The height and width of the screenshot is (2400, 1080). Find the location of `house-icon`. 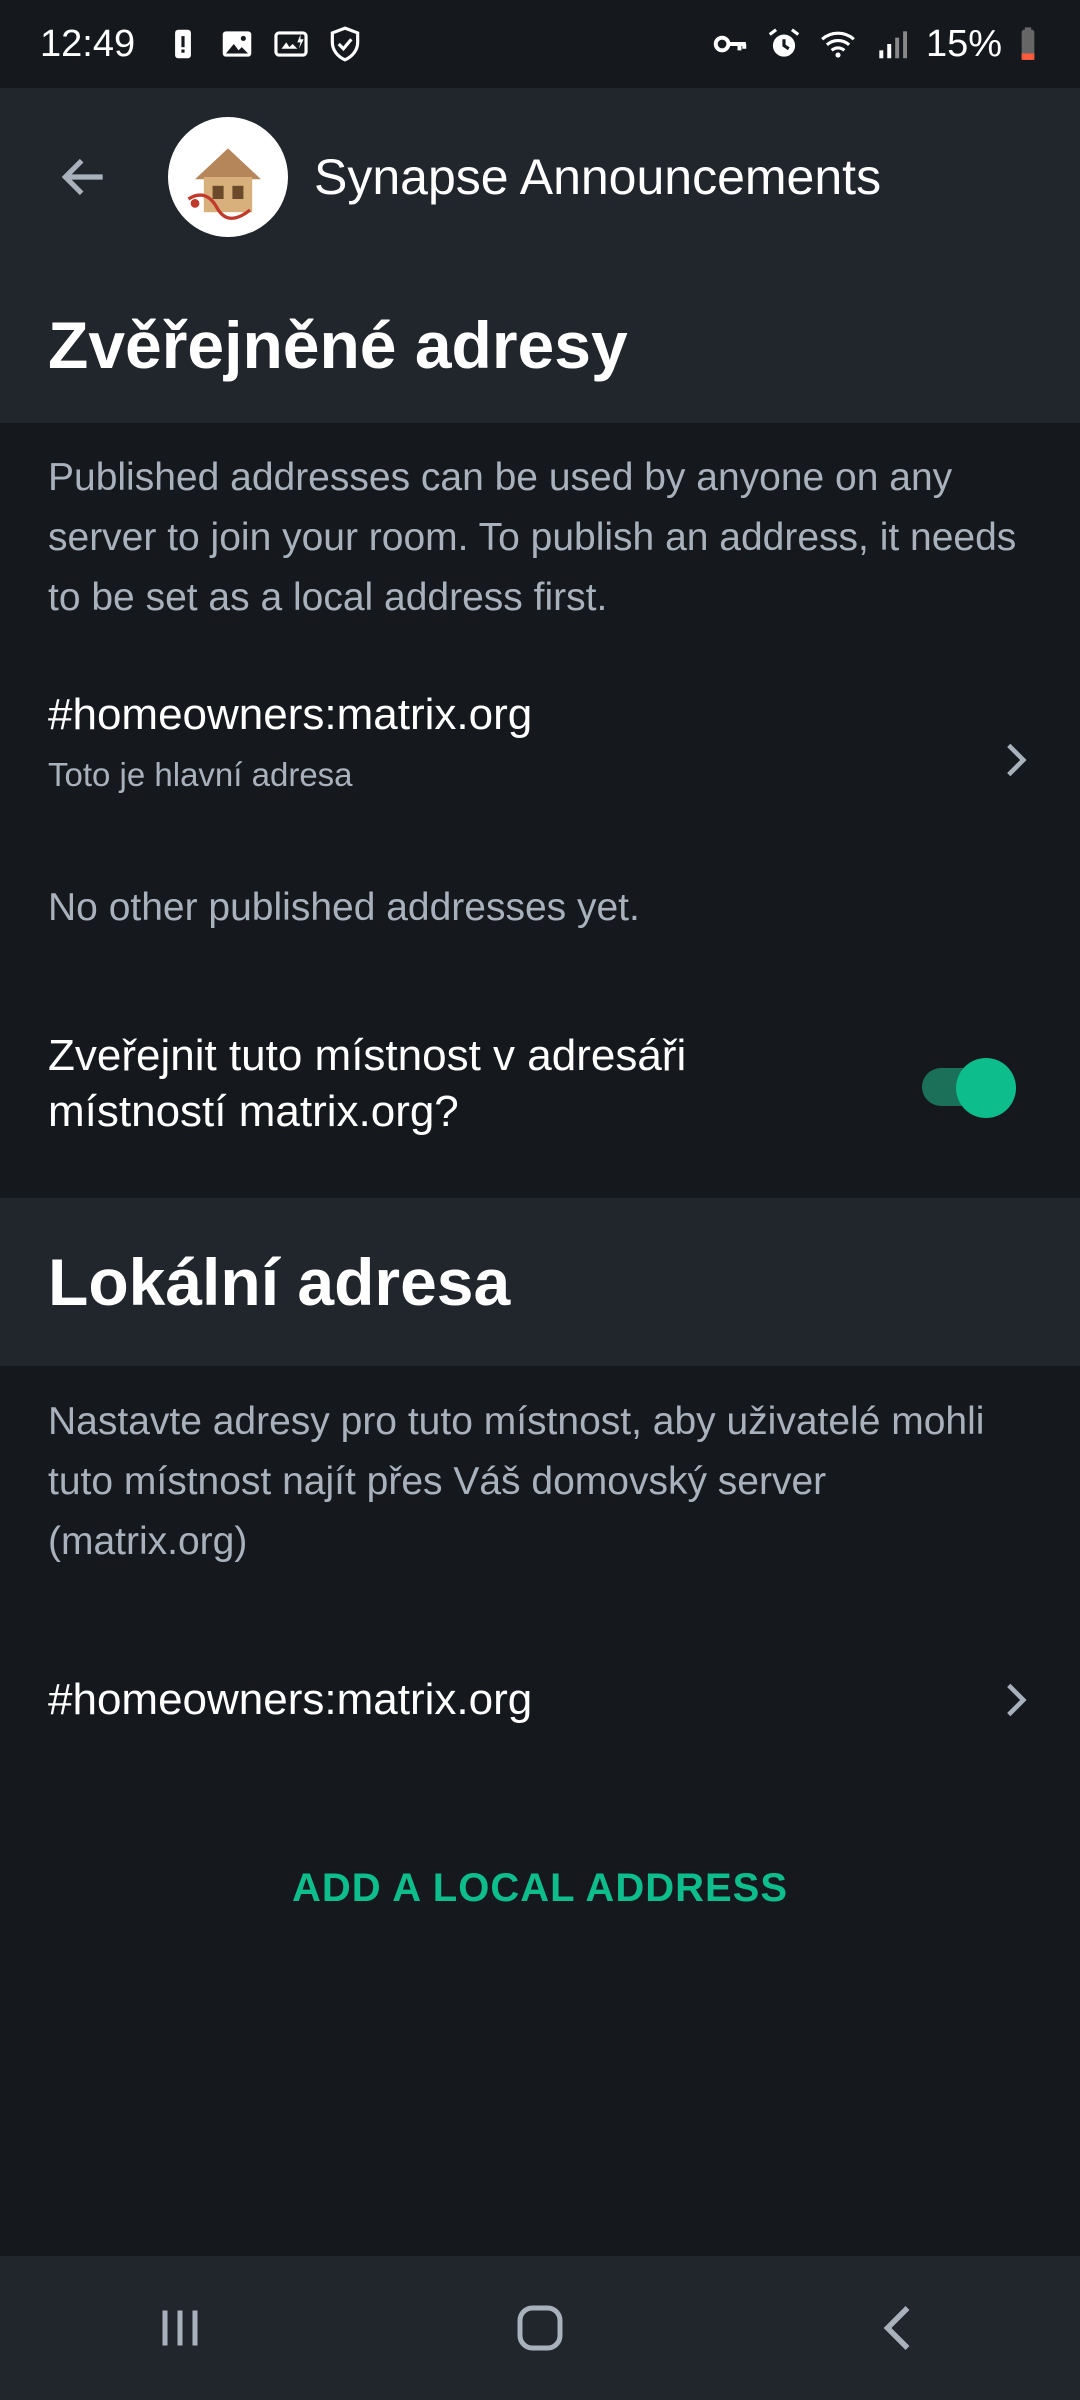

house-icon is located at coordinates (224, 184).